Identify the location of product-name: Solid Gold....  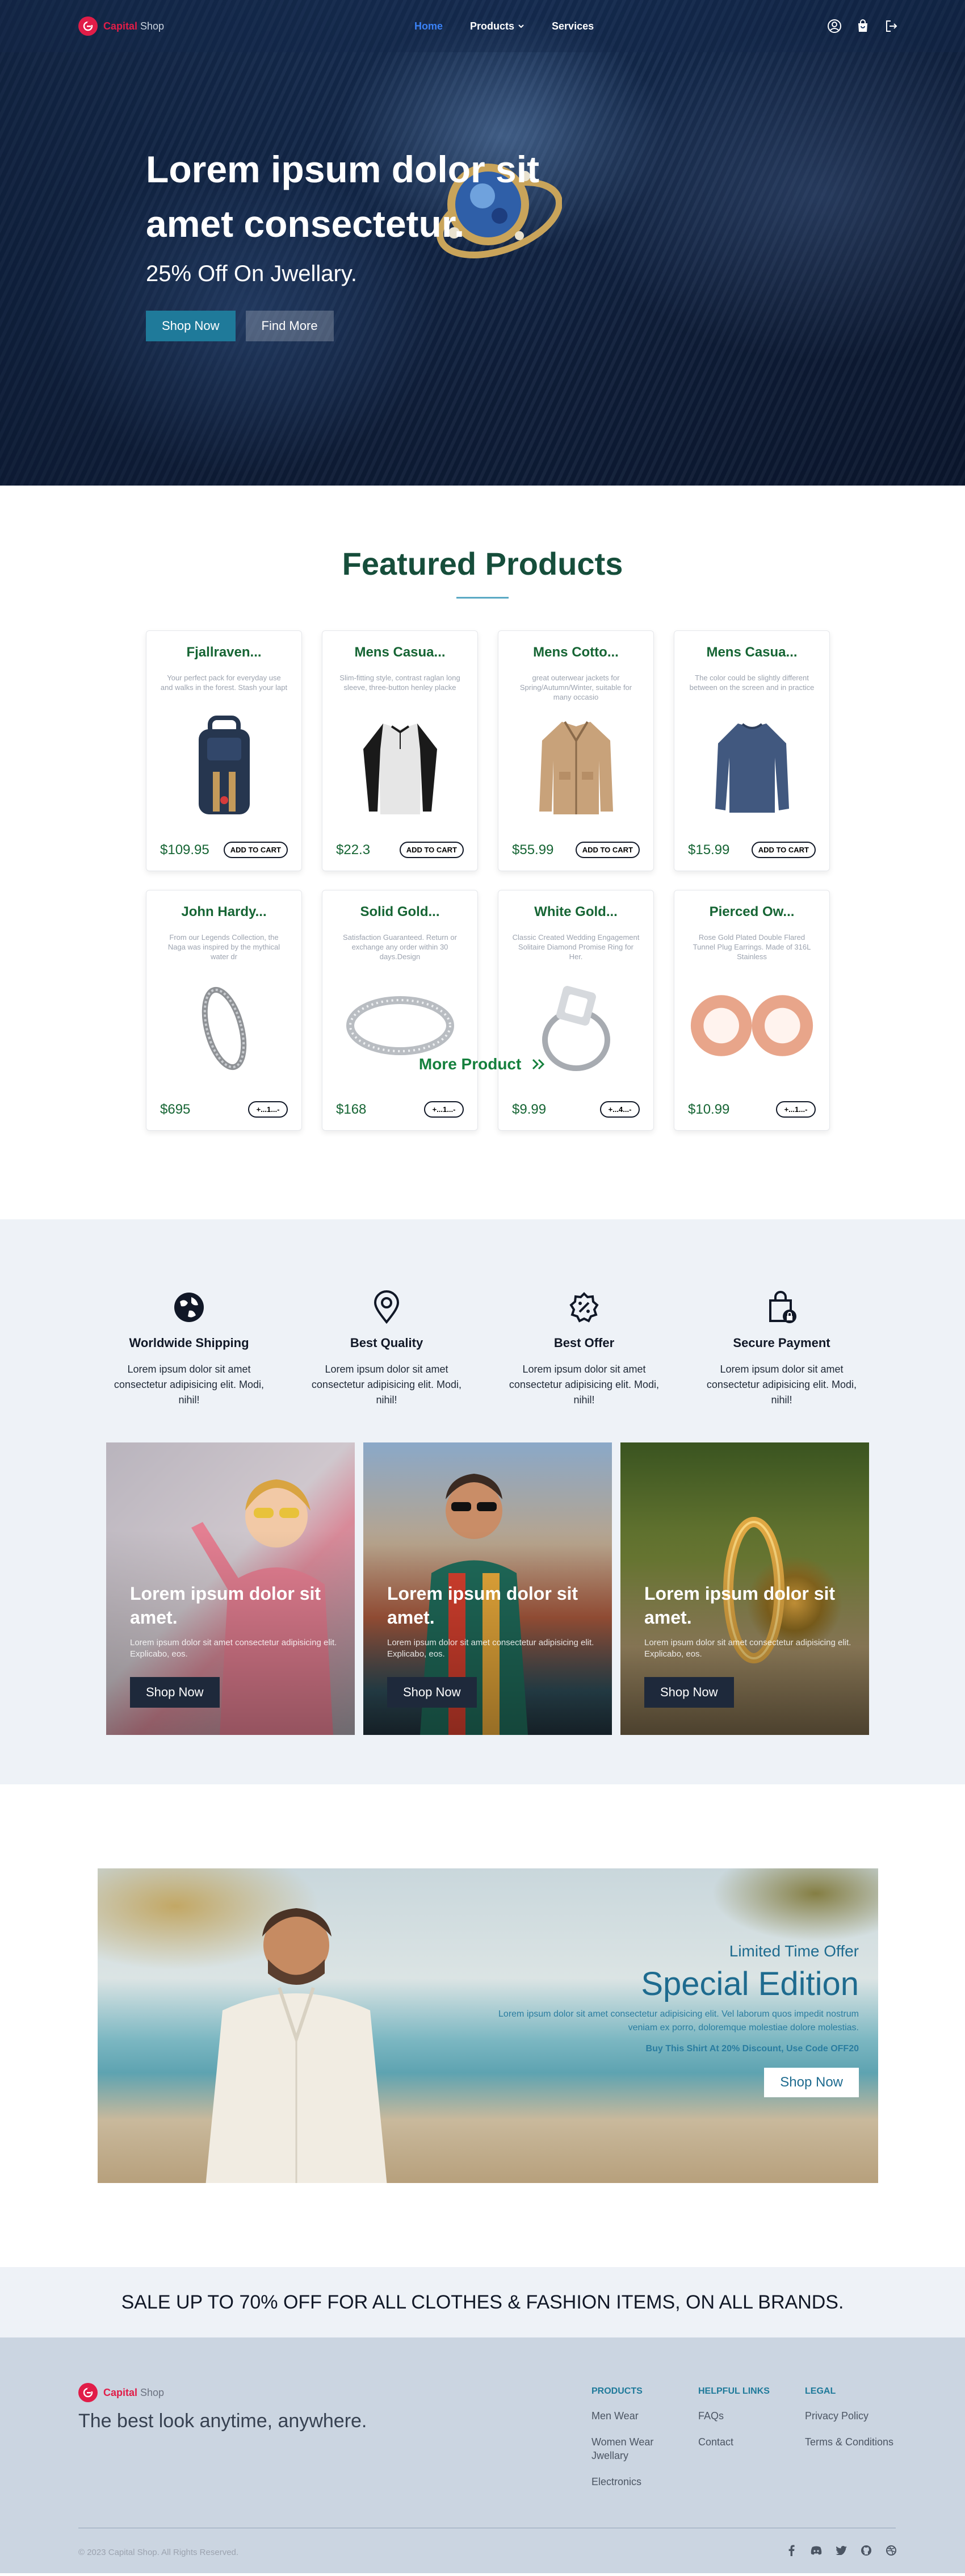
(400, 912).